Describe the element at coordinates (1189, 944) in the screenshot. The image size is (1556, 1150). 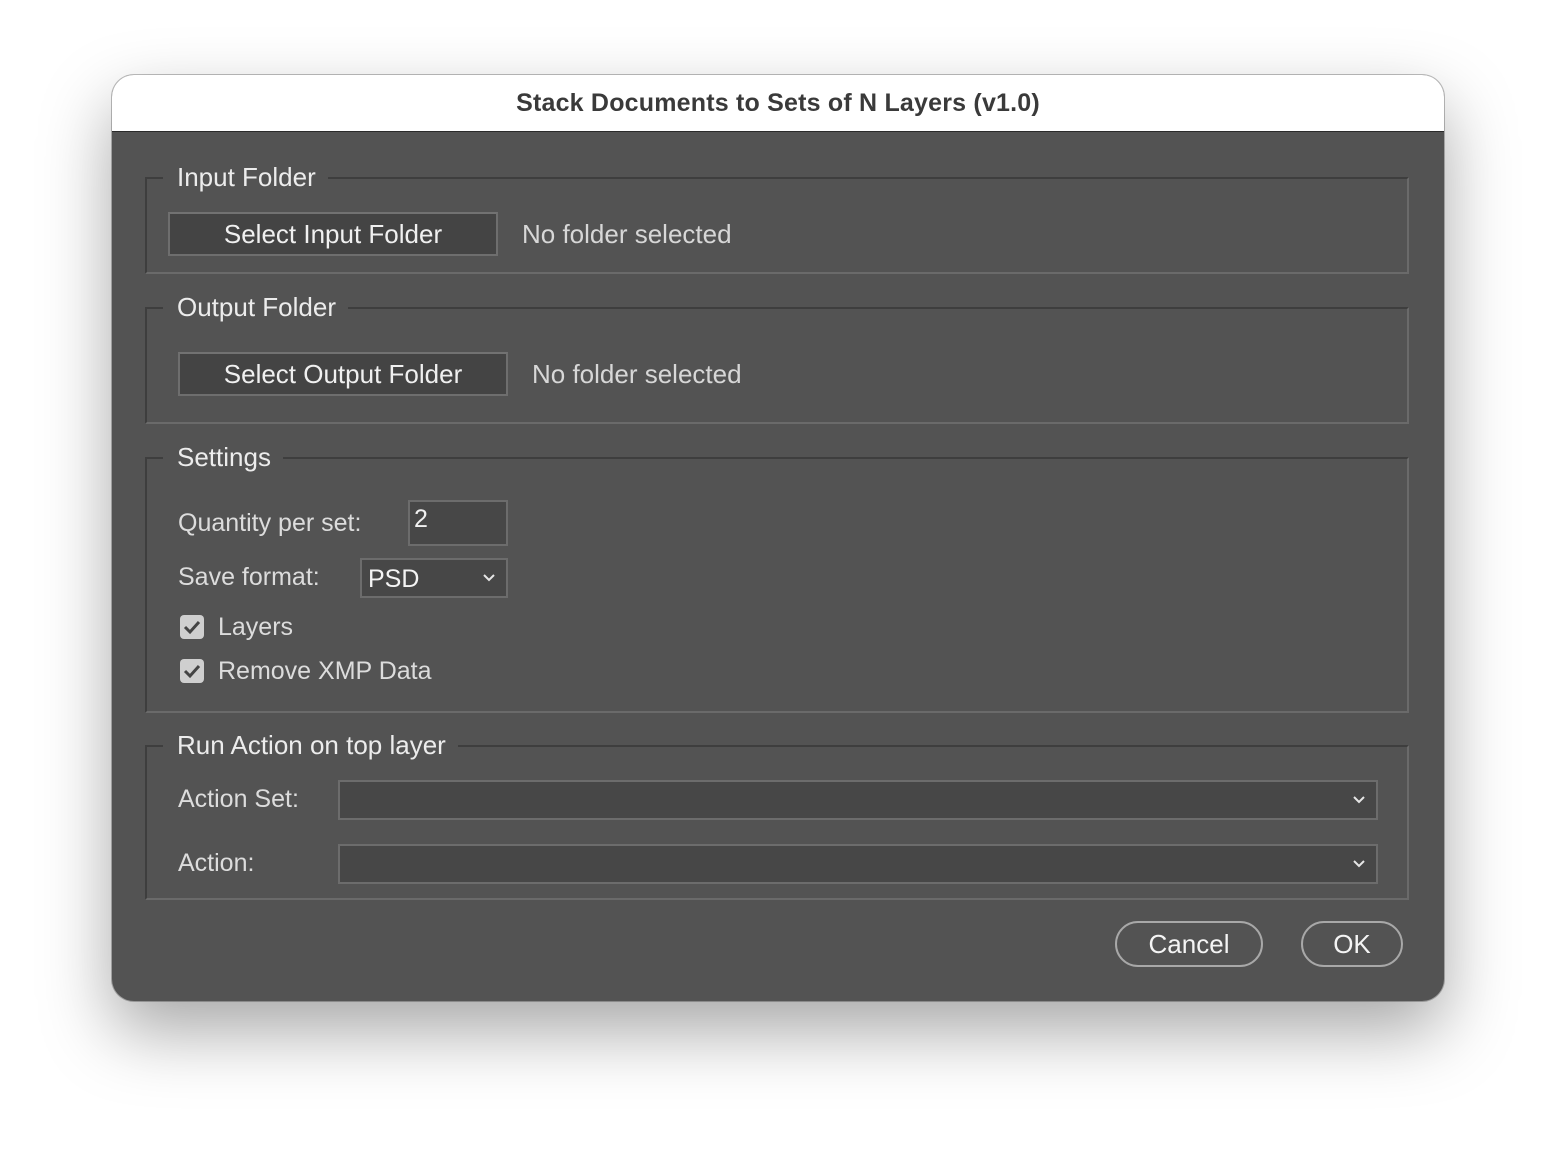
I see `cancel-button: Cancel` at that location.